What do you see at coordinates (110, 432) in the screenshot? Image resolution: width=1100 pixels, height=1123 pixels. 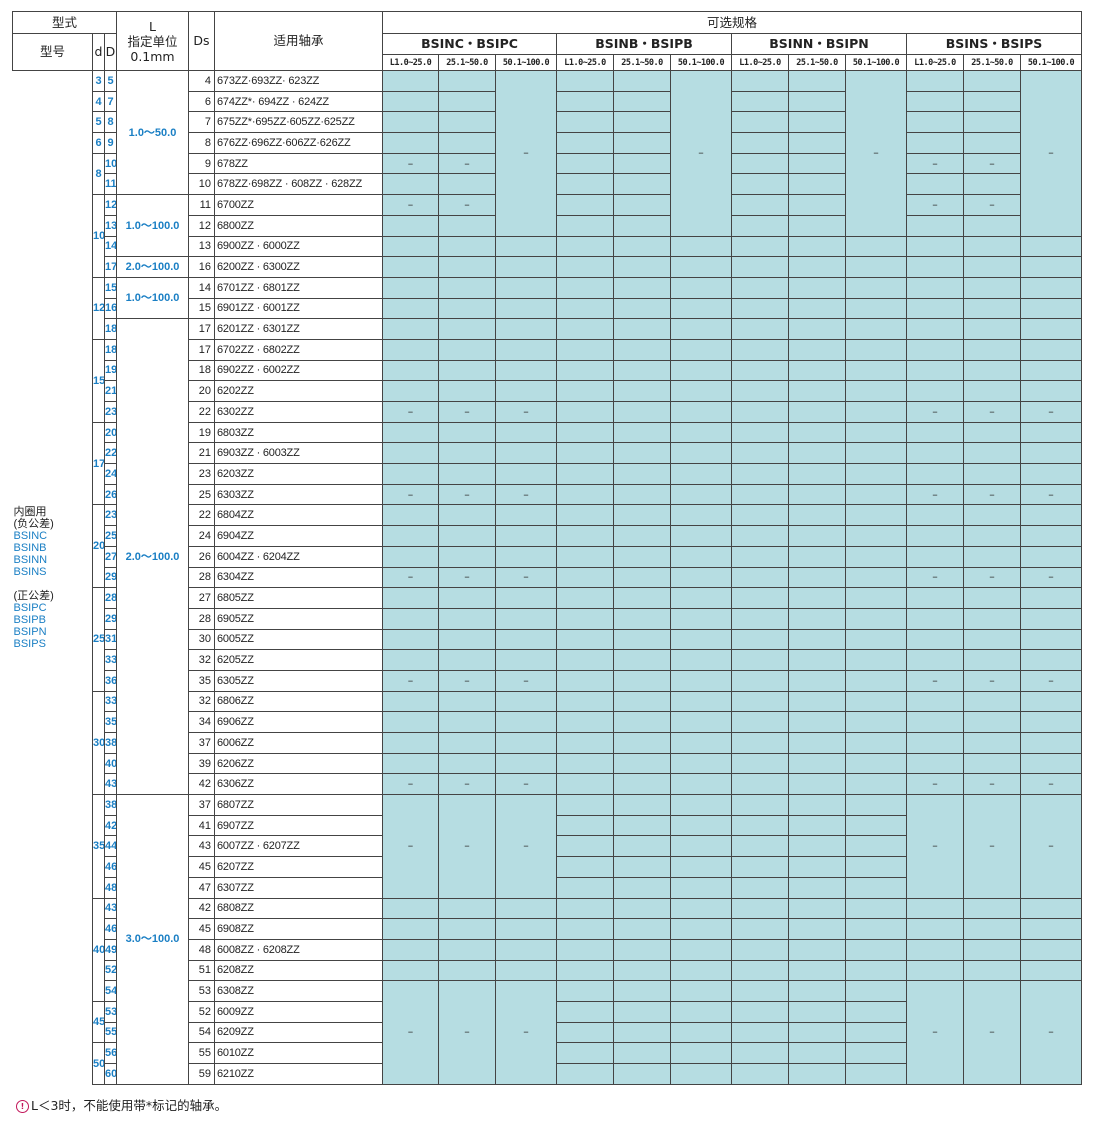 I see `D-cell: 20` at bounding box center [110, 432].